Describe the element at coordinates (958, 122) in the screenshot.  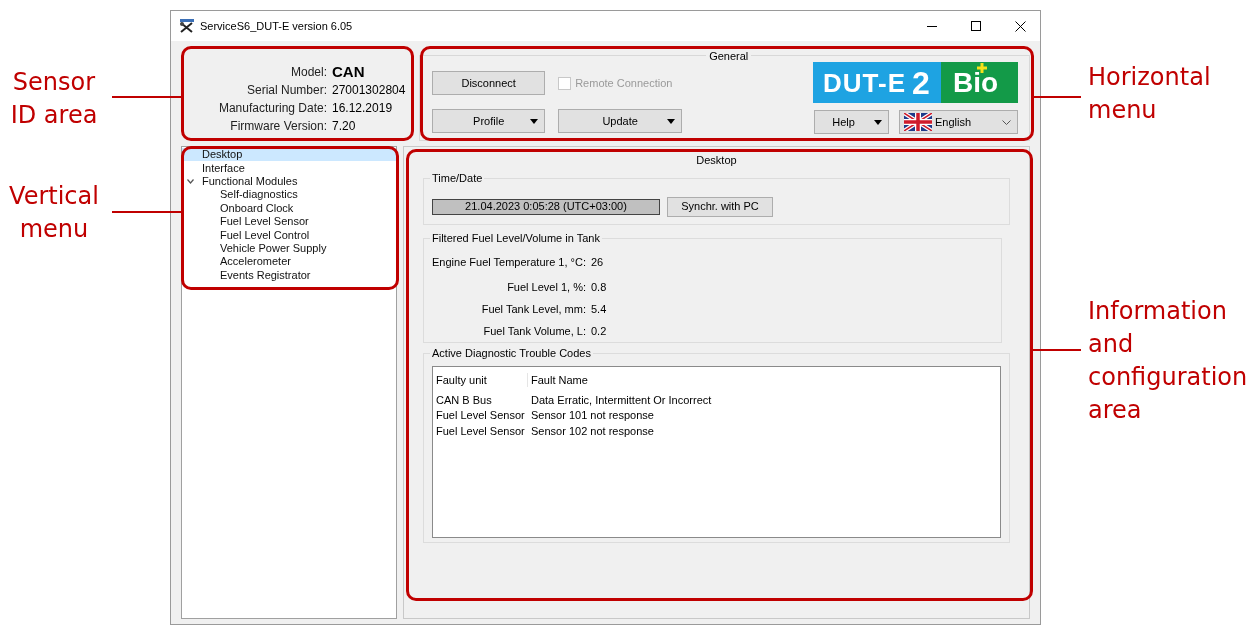
I see `language-dropdown: English` at that location.